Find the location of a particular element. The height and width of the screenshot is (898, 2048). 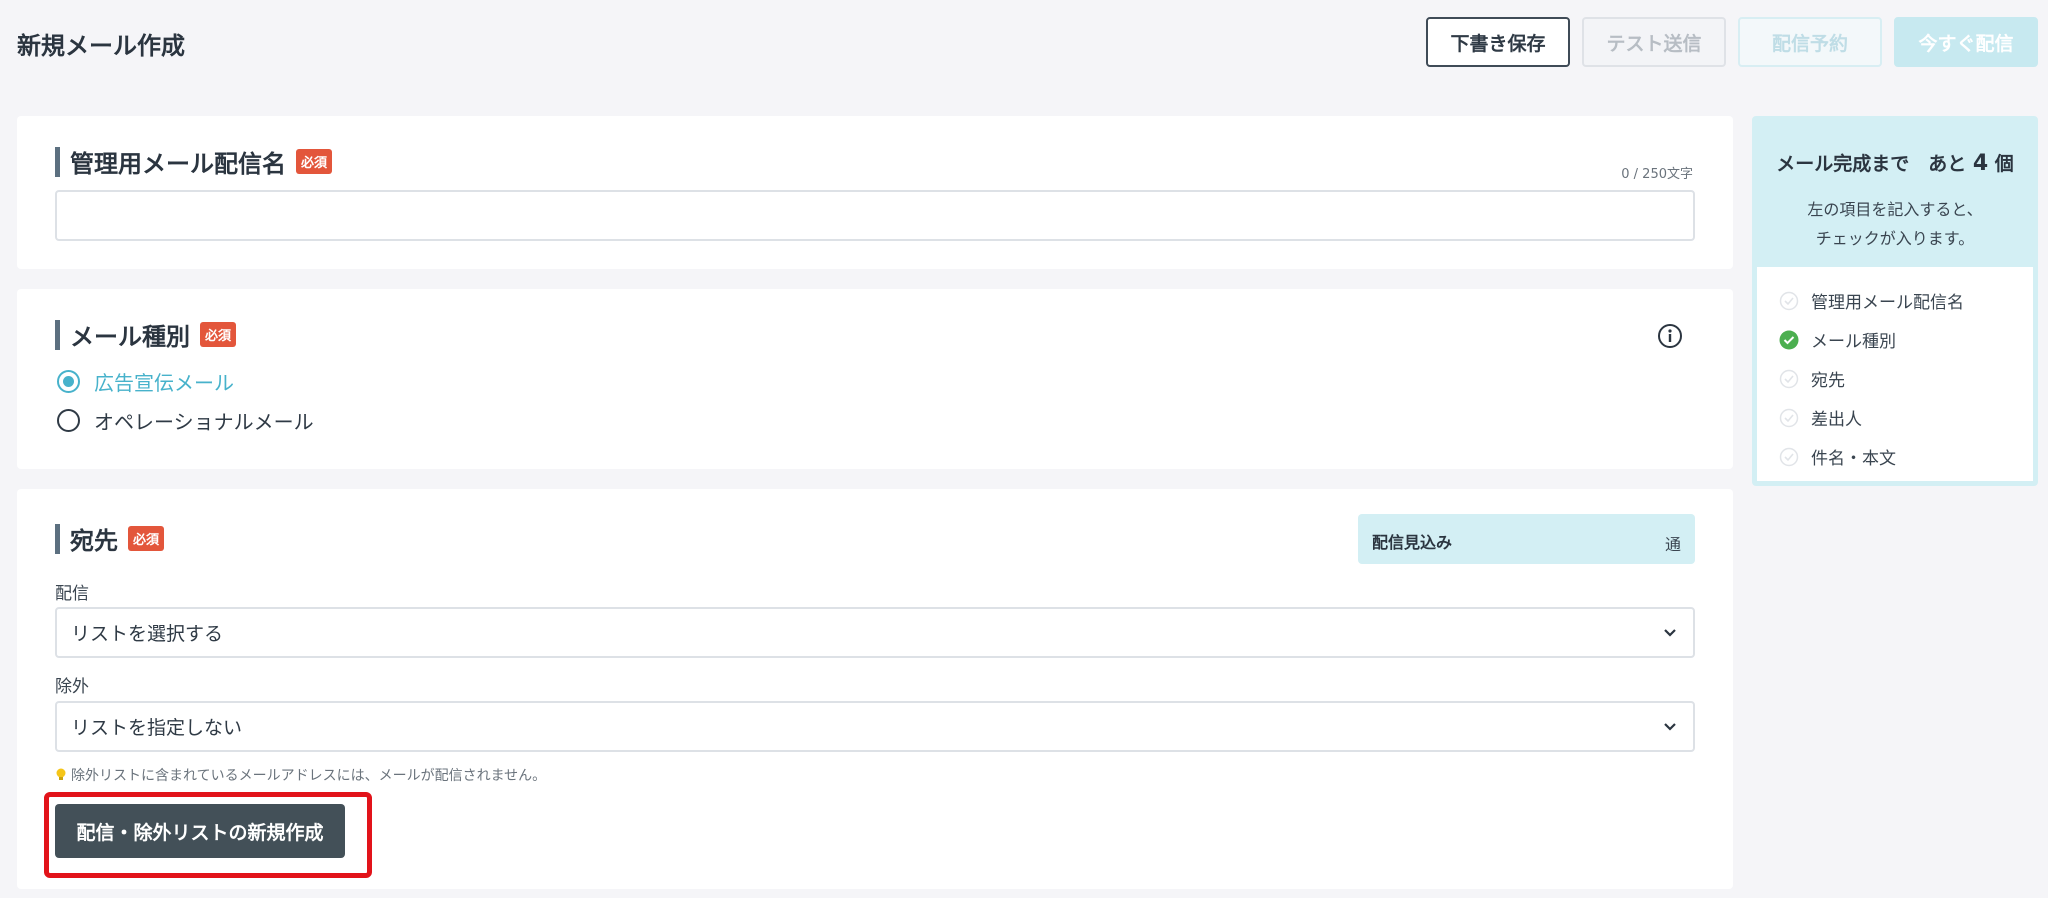

mail-name-card: 管理用メール配信名 必須 0 / 250文字 is located at coordinates (875, 192).